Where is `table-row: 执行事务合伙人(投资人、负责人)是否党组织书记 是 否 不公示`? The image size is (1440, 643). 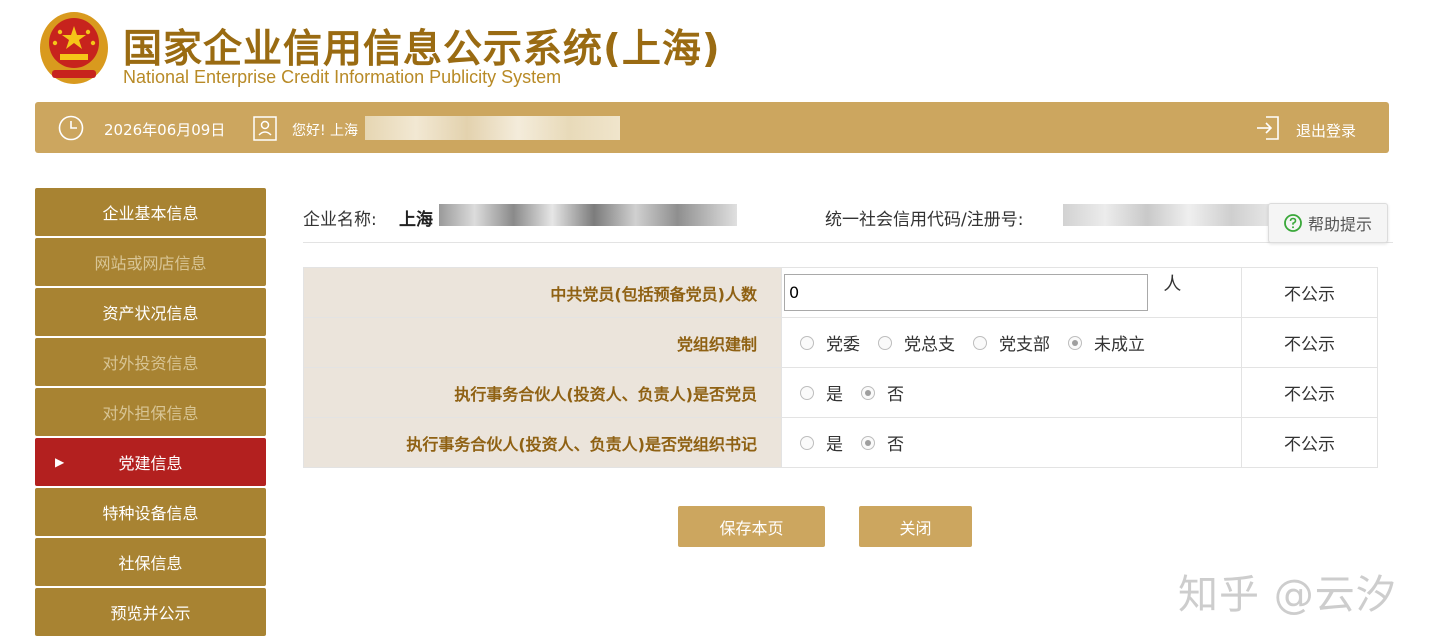
table-row: 执行事务合伙人(投资人、负责人)是否党组织书记 是 否 不公示 is located at coordinates (840, 442).